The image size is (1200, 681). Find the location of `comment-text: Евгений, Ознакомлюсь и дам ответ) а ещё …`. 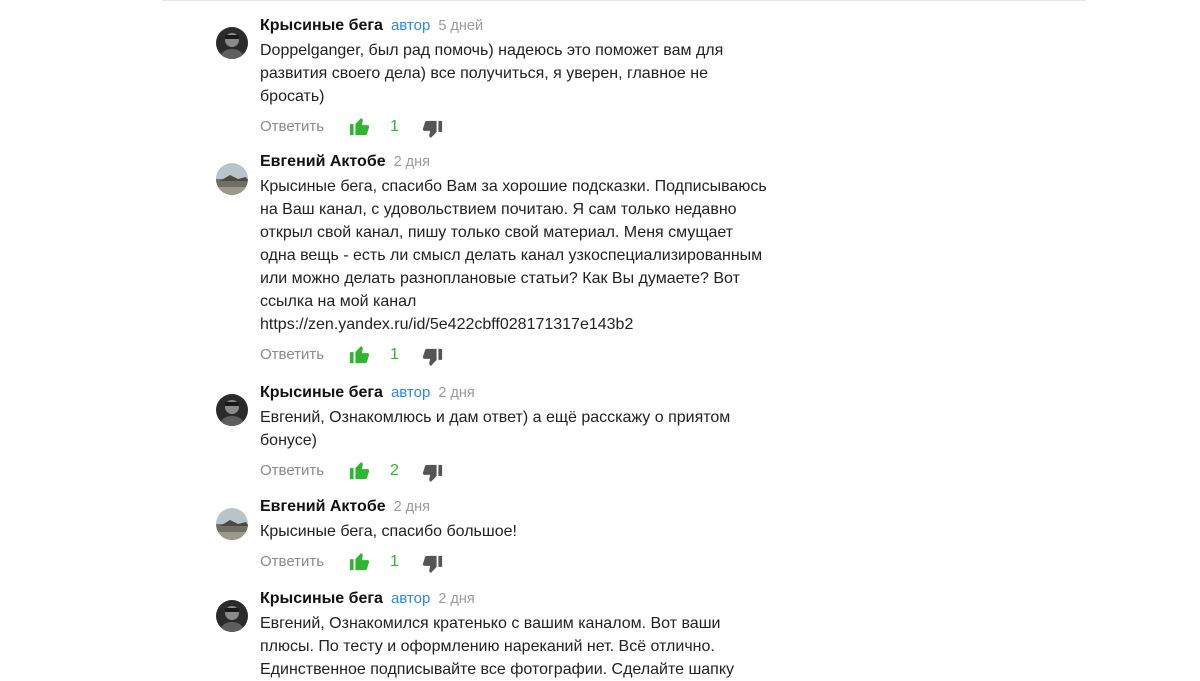

comment-text: Евгений, Ознакомлюсь и дам ответ) а ещё … is located at coordinates (495, 429).